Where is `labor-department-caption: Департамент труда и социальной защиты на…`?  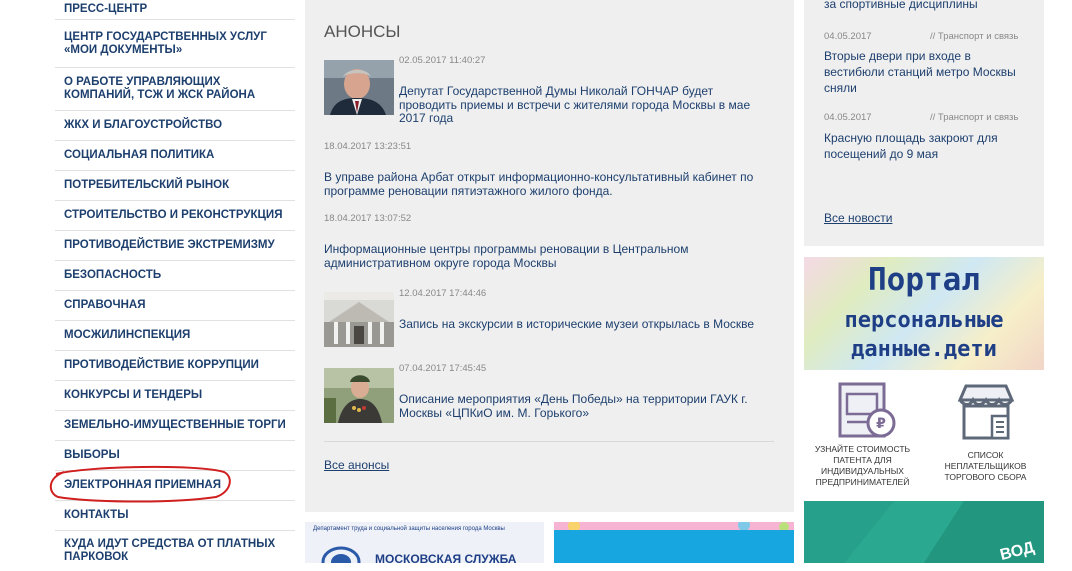
labor-department-caption: Департамент труда и социальной защиты на… is located at coordinates (409, 529).